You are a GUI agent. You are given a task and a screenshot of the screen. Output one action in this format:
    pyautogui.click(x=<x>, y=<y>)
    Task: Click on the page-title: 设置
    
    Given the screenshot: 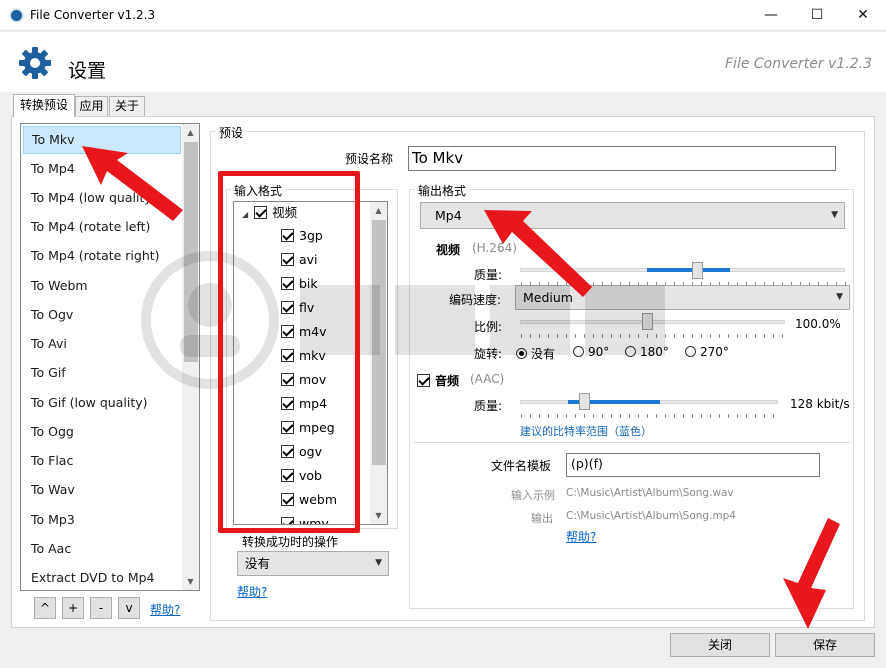 What is the action you would take?
    pyautogui.click(x=87, y=71)
    